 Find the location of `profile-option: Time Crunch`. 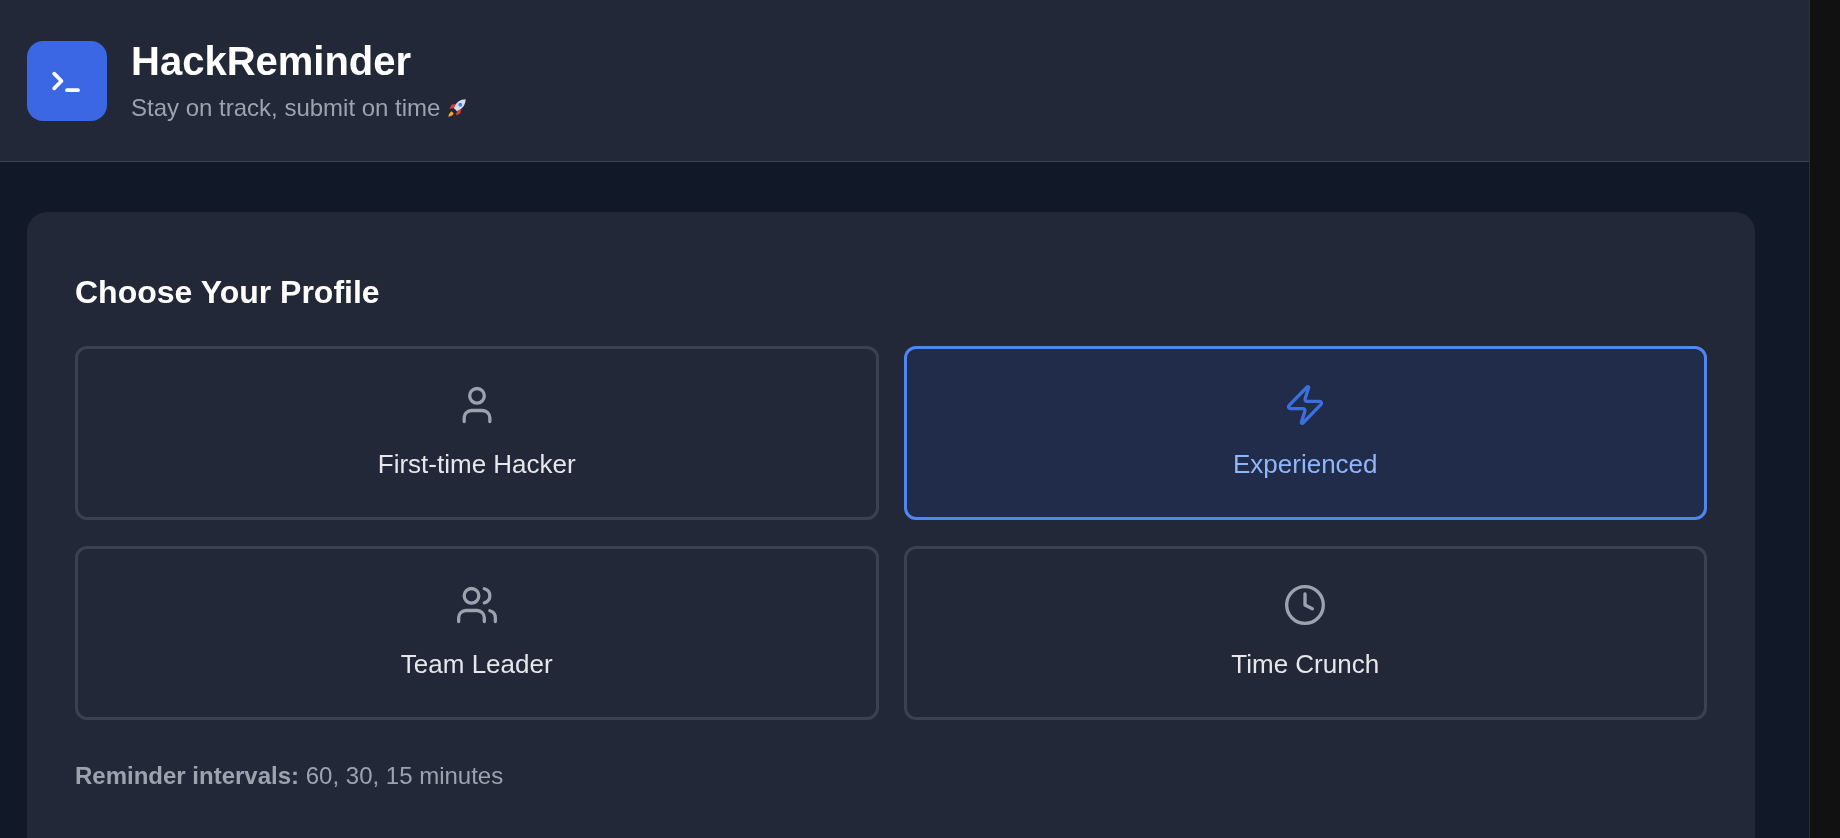

profile-option: Time Crunch is located at coordinates (1305, 633).